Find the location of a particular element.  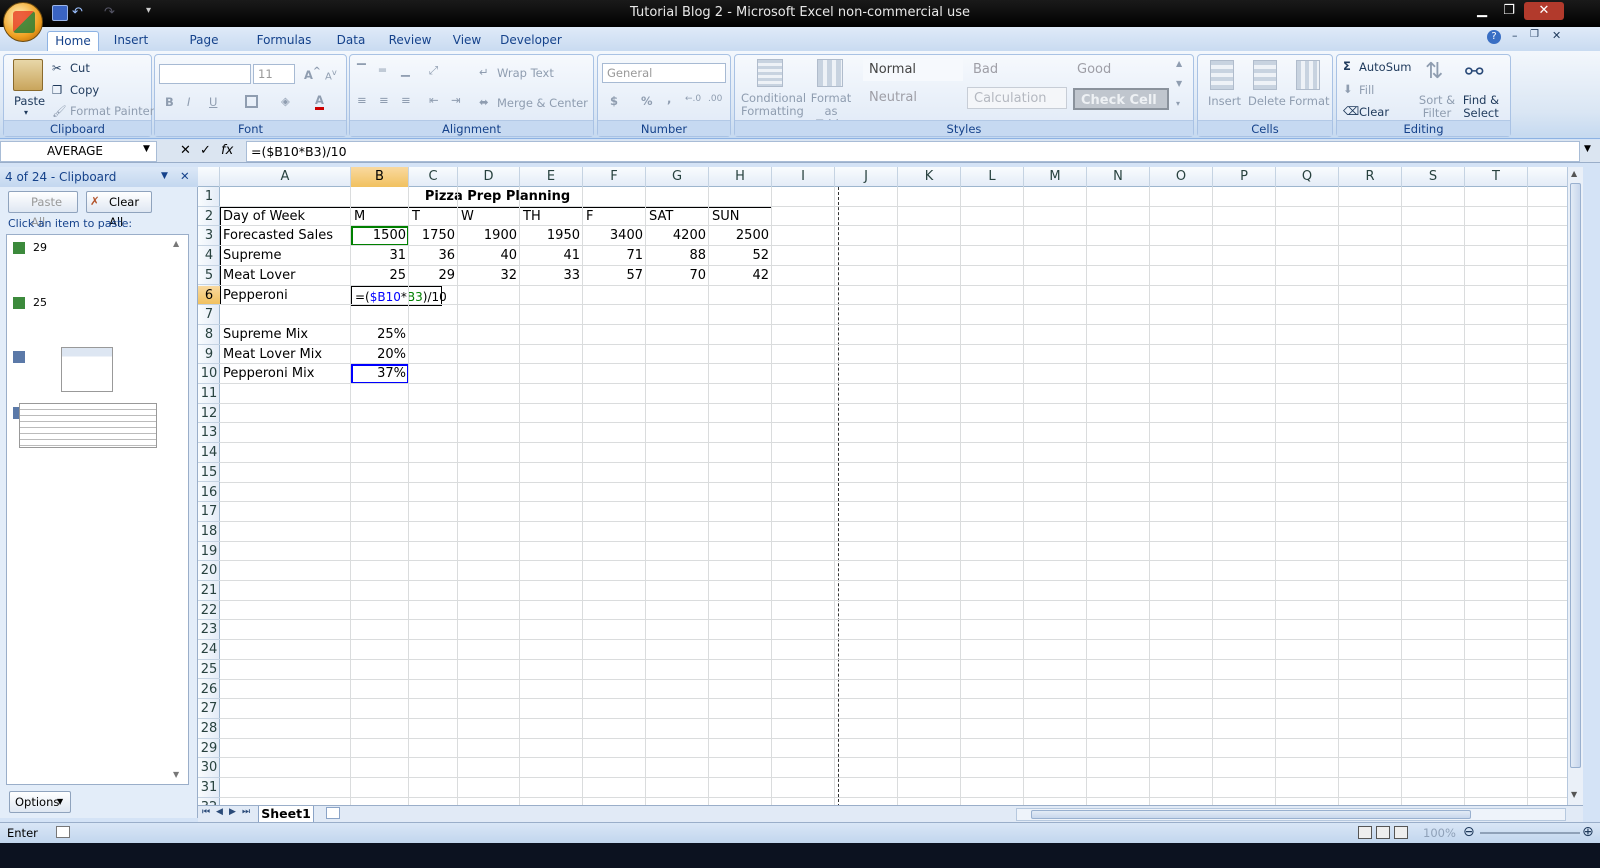

align-middle-icon: ═ is located at coordinates (382, 70).